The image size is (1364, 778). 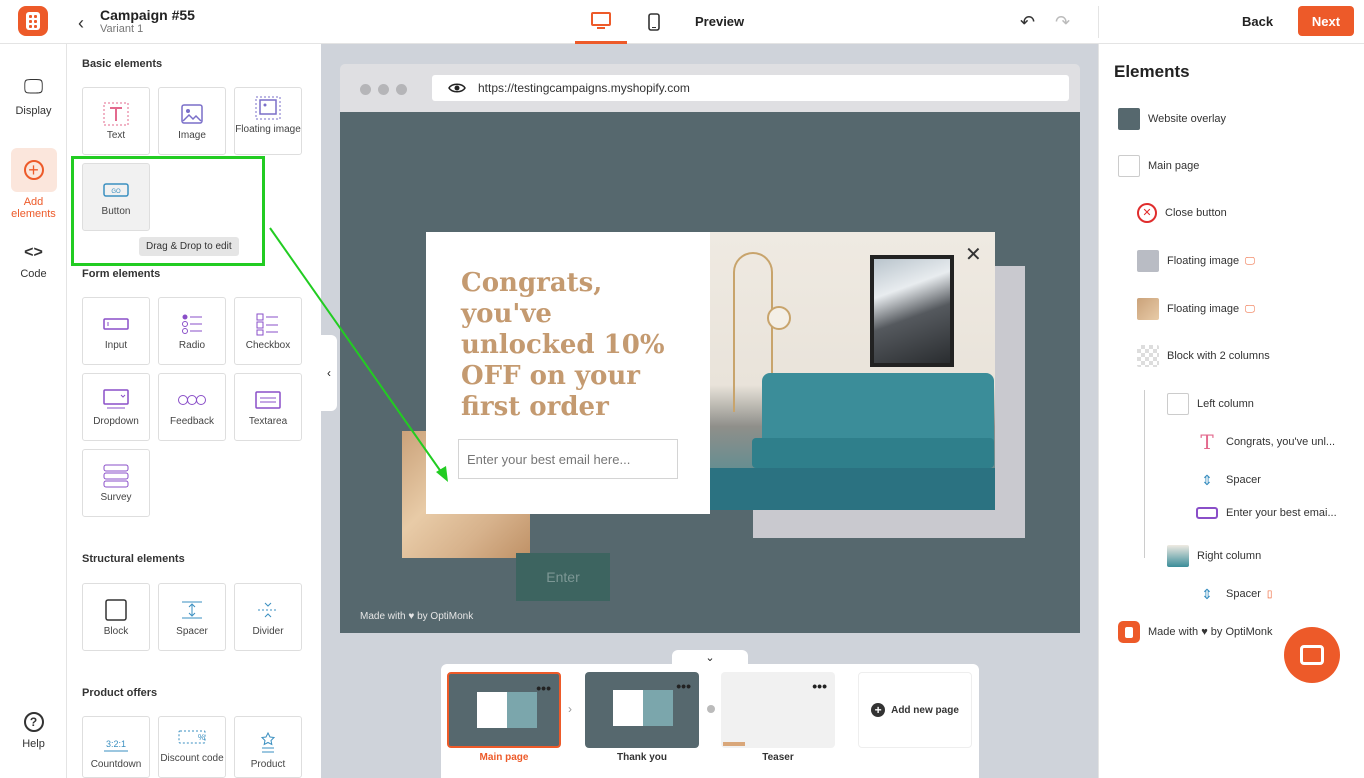 What do you see at coordinates (33, 262) in the screenshot?
I see `rail-code: <> Code` at bounding box center [33, 262].